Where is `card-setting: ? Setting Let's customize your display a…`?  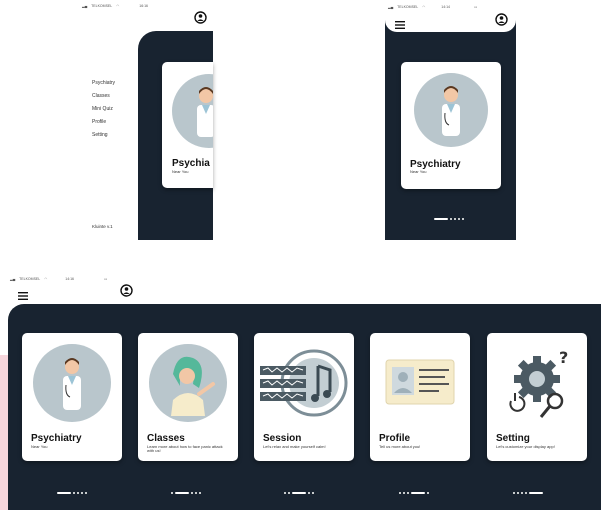
card-setting: ? Setting Let's customize your display a… is located at coordinates (537, 397).